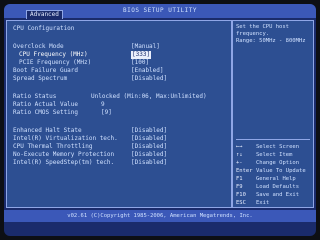 The image size is (320, 240). What do you see at coordinates (53, 146) in the screenshot?
I see `setting-label: CPU Thermal Throttling` at bounding box center [53, 146].